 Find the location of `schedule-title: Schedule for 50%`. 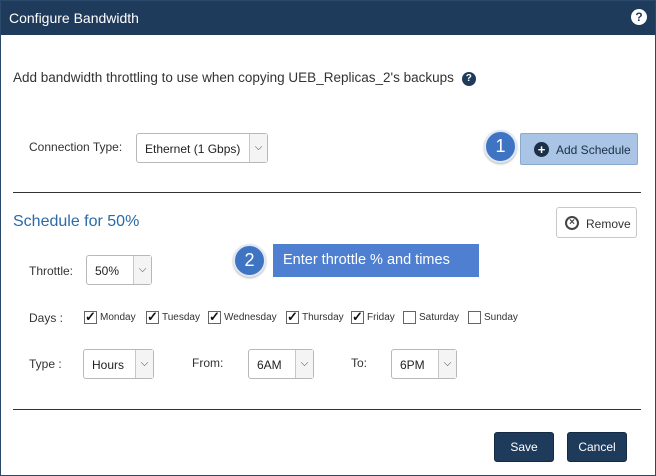

schedule-title: Schedule for 50% is located at coordinates (76, 221).